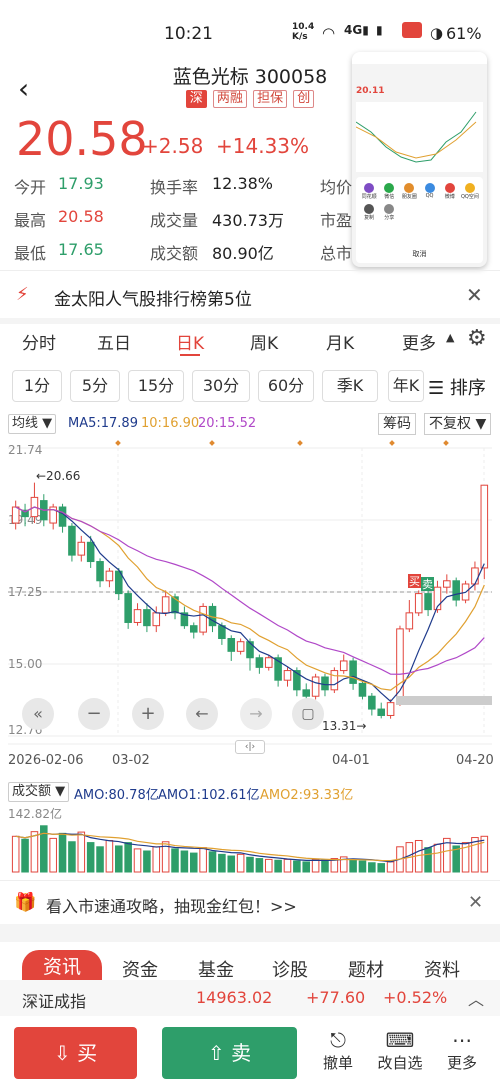  Describe the element at coordinates (290, 969) in the screenshot. I see `bottom-tab: 诊股` at that location.